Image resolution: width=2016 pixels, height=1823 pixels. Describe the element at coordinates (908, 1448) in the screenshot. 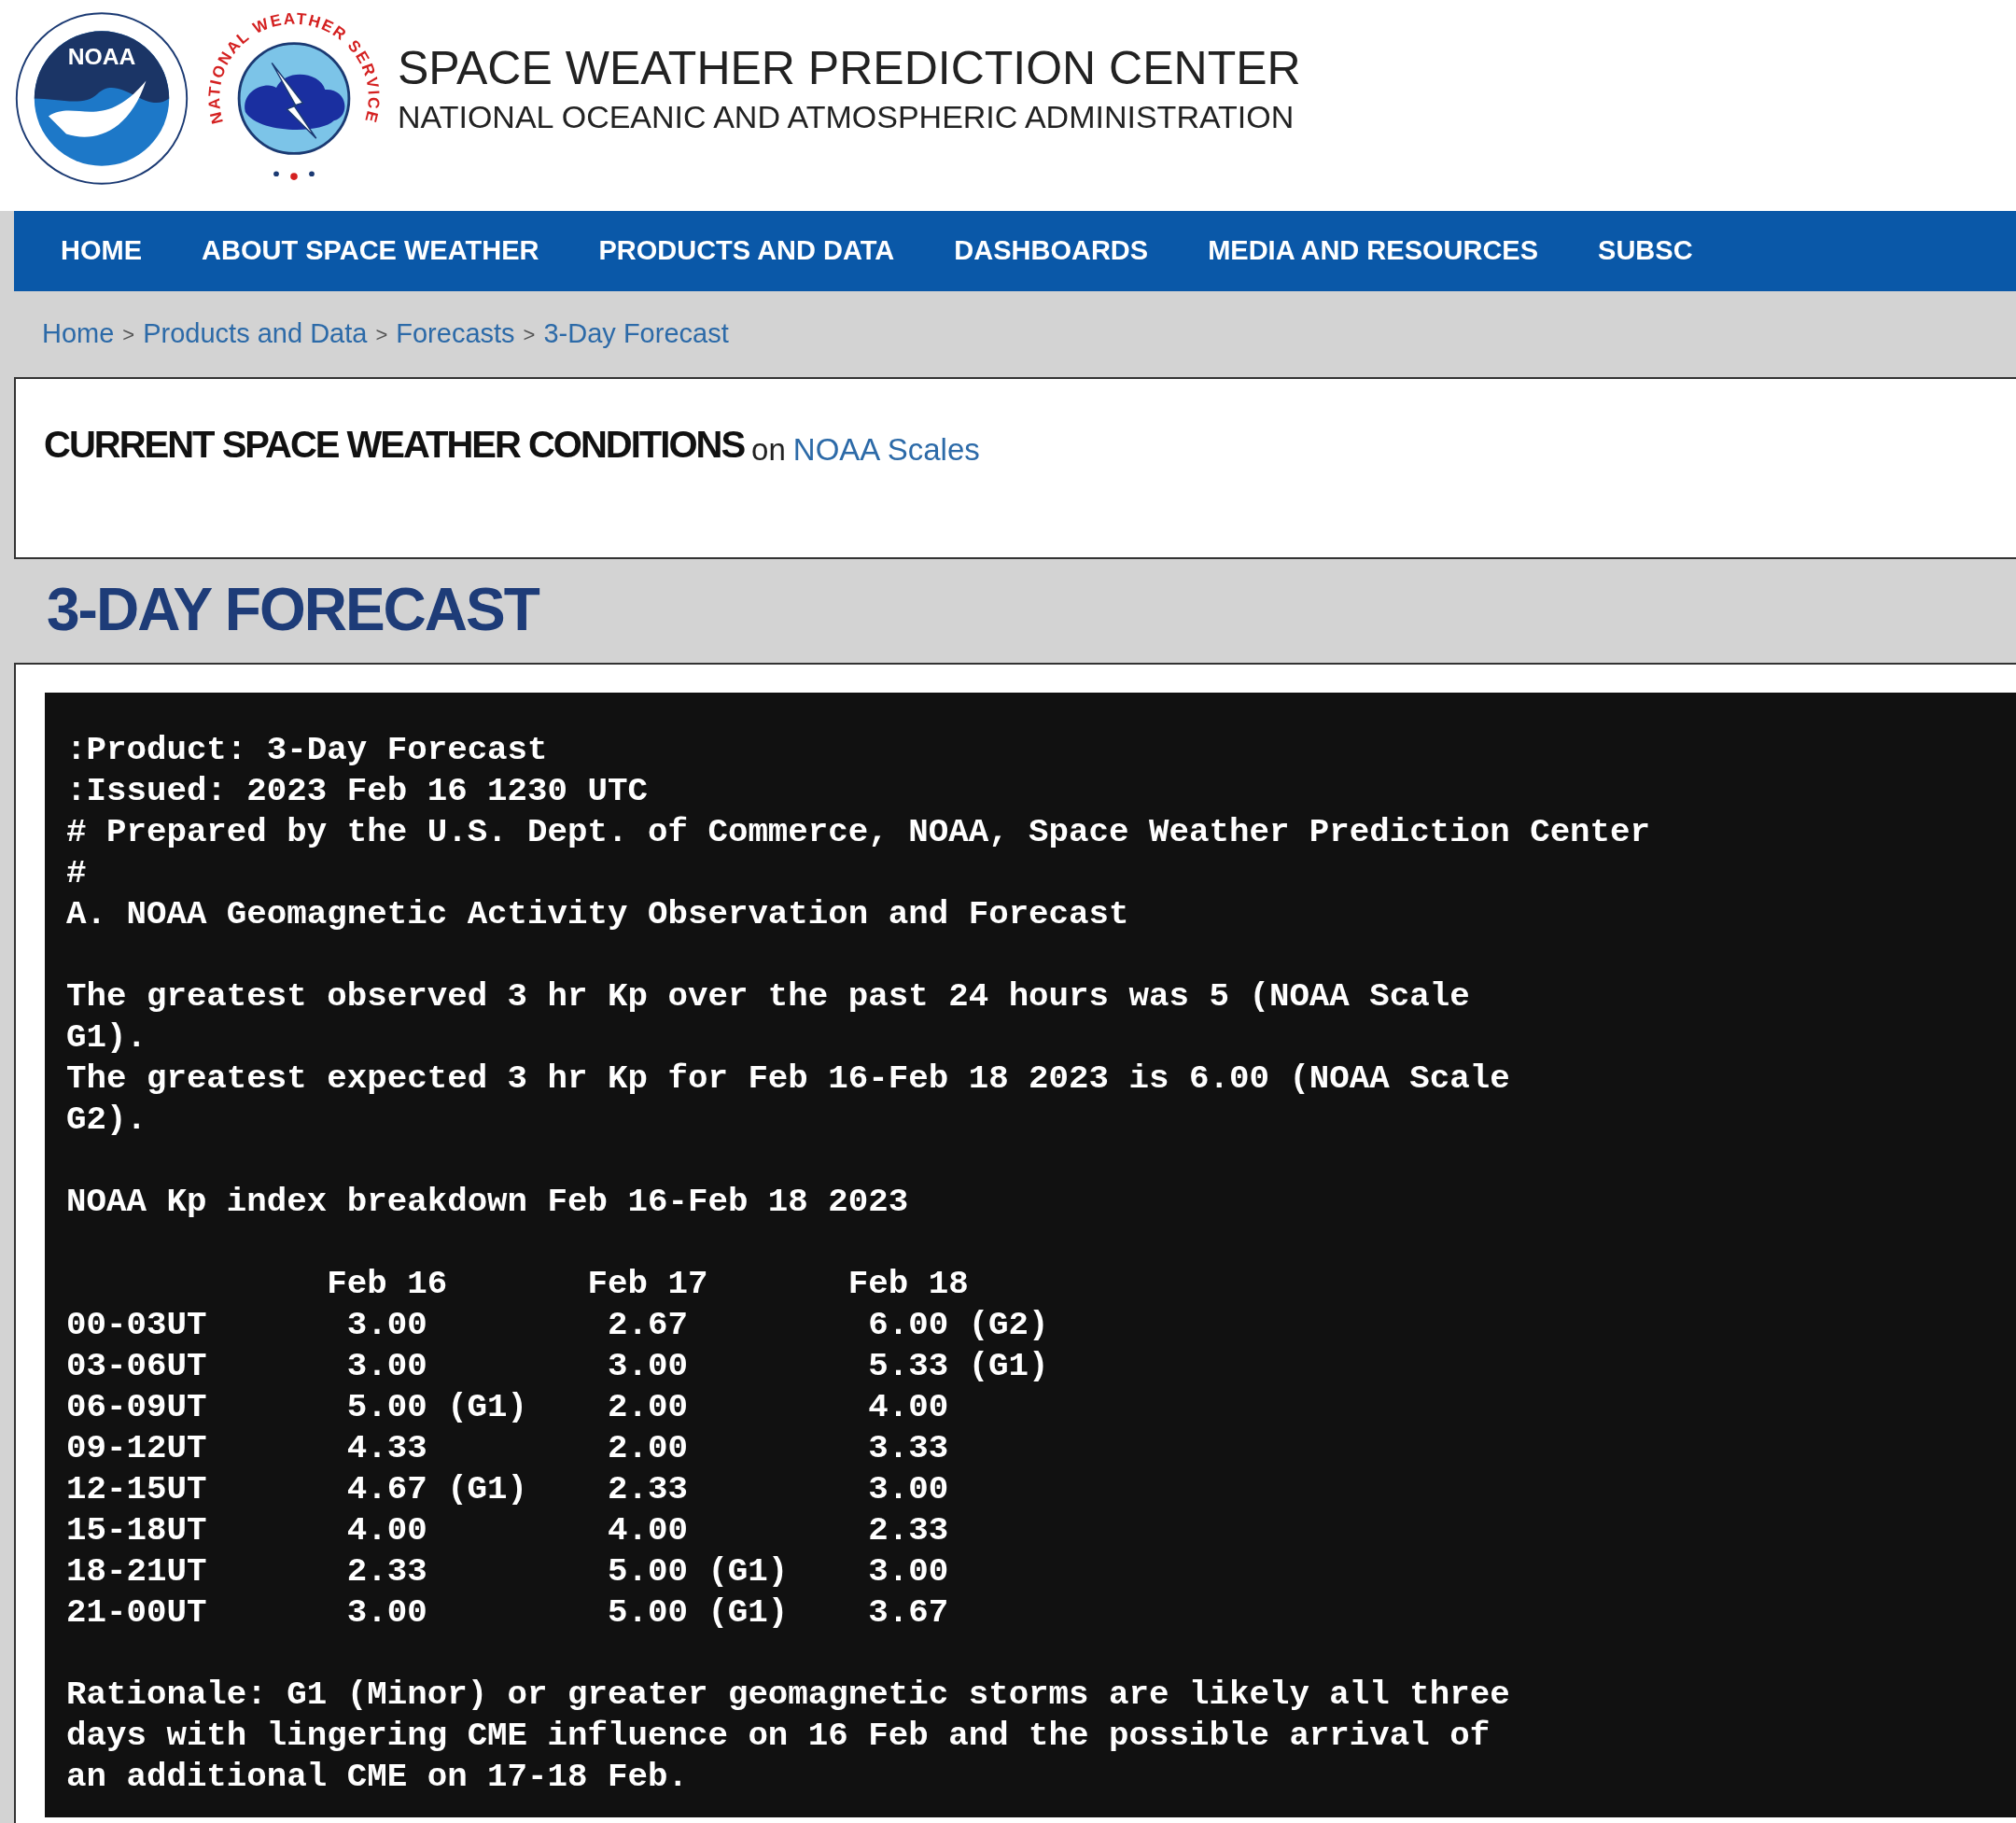

I see `kp-value-cell: 3.33` at that location.